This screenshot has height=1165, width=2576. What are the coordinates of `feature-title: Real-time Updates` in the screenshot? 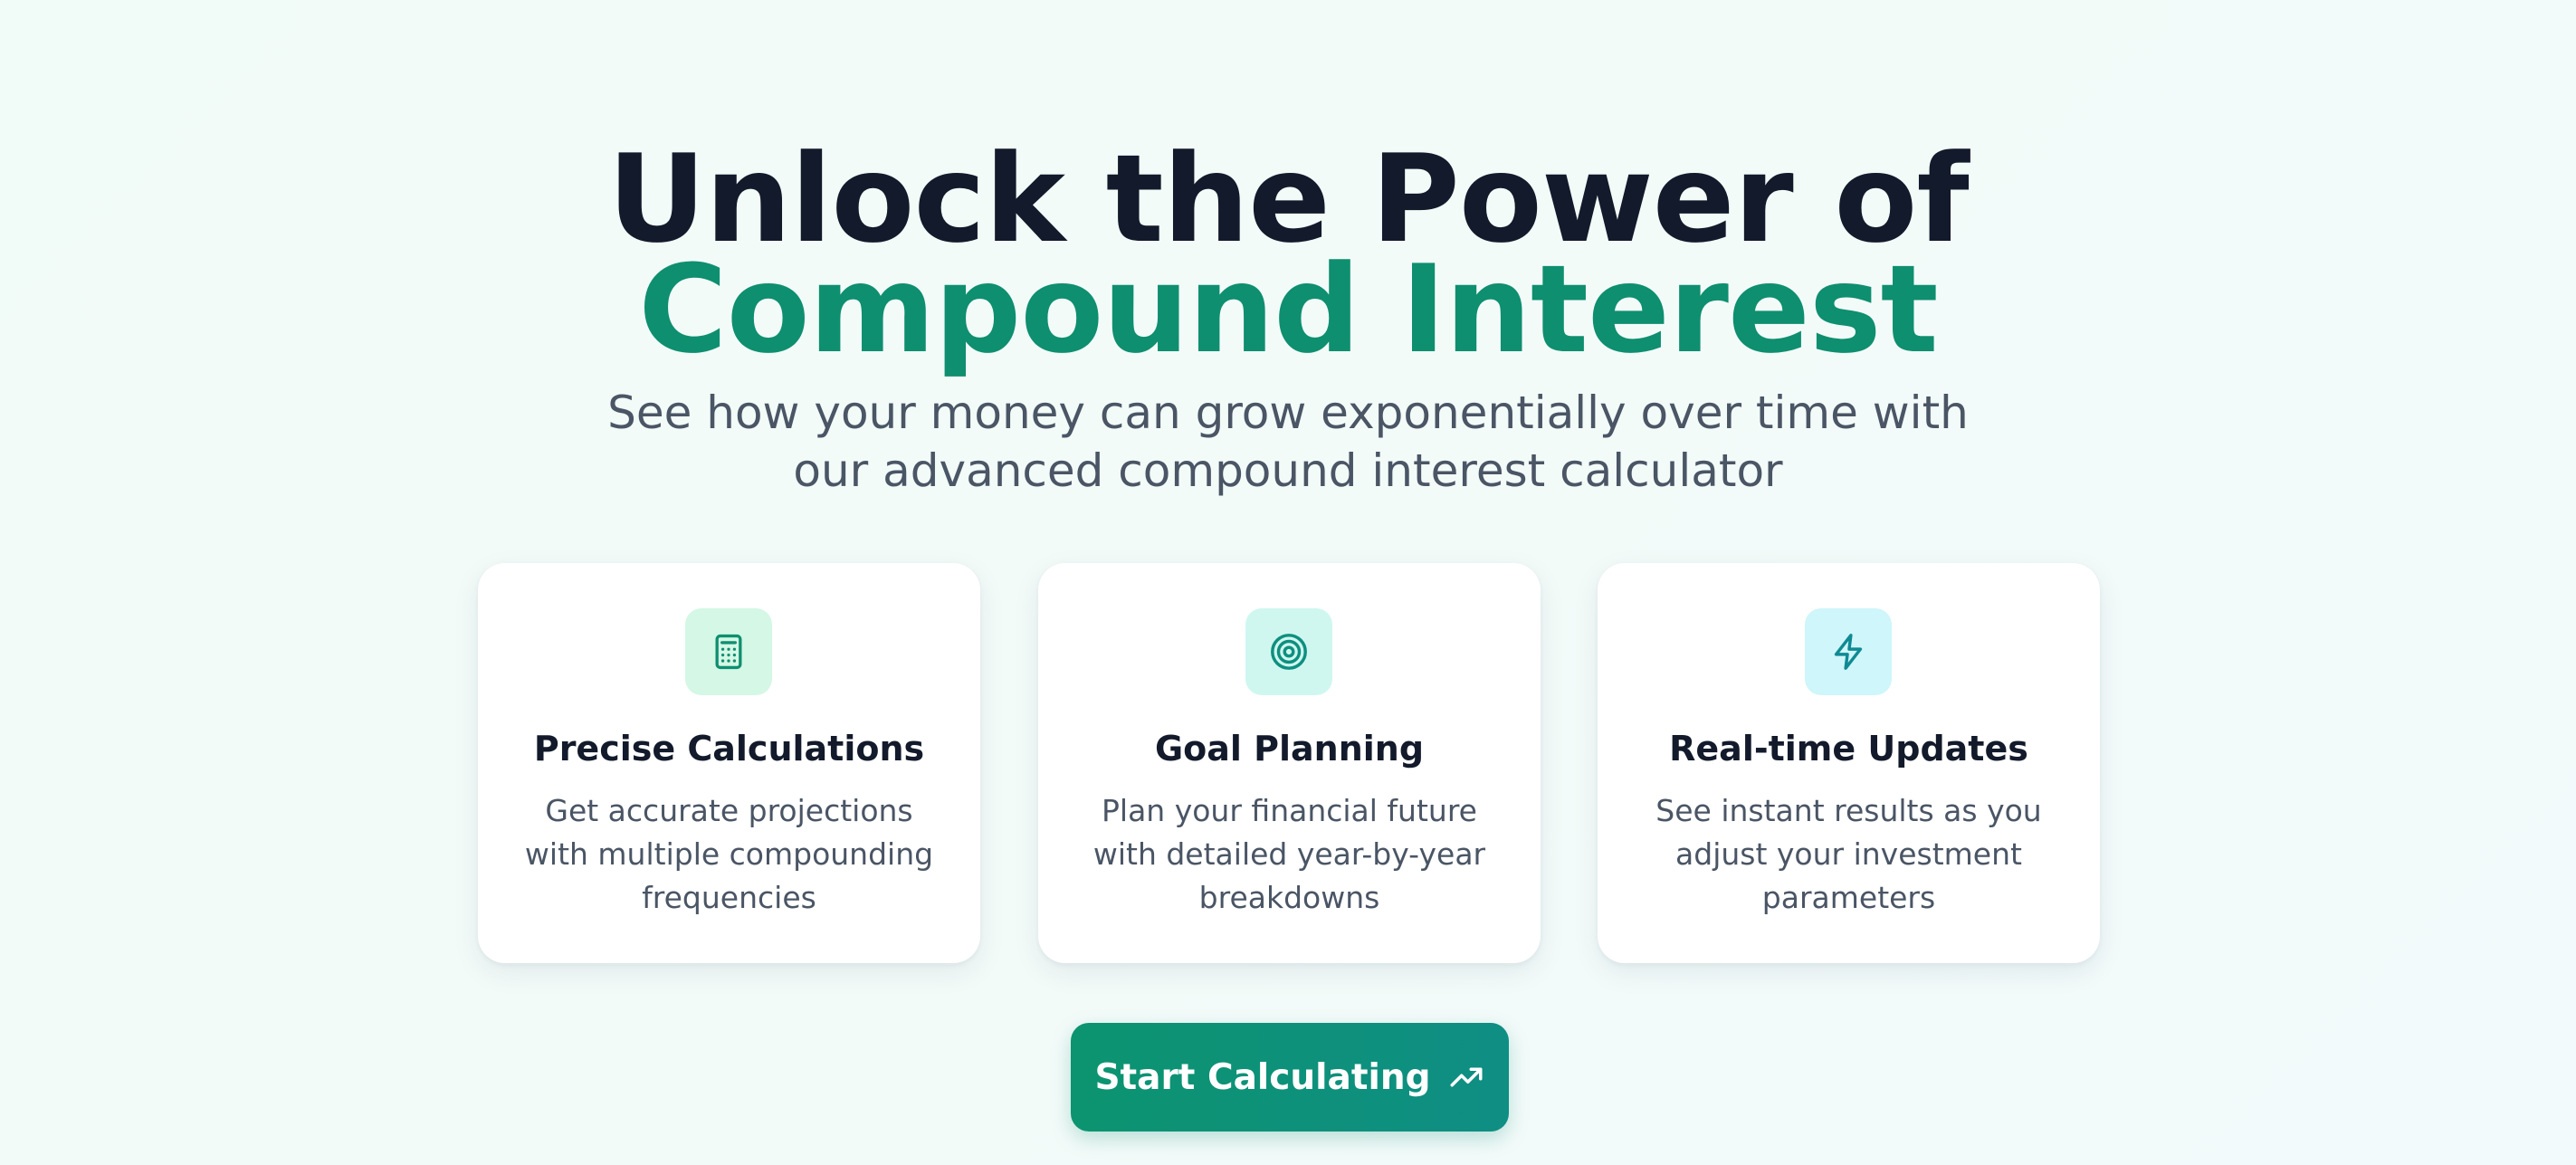 It's located at (1849, 749).